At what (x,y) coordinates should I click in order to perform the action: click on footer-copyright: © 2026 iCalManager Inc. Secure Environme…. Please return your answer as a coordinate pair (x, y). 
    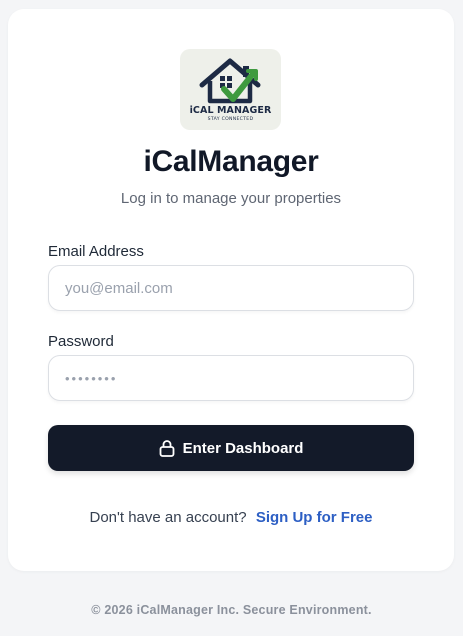
    Looking at the image, I should click on (231, 610).